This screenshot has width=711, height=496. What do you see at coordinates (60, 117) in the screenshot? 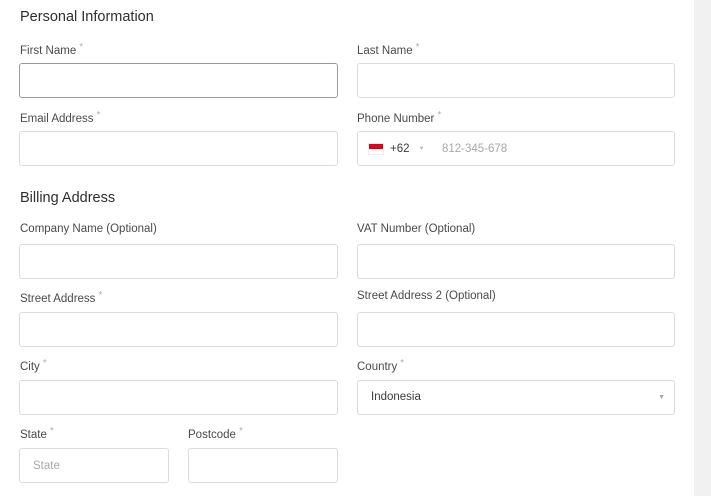
I see `email-label: Email Address *` at bounding box center [60, 117].